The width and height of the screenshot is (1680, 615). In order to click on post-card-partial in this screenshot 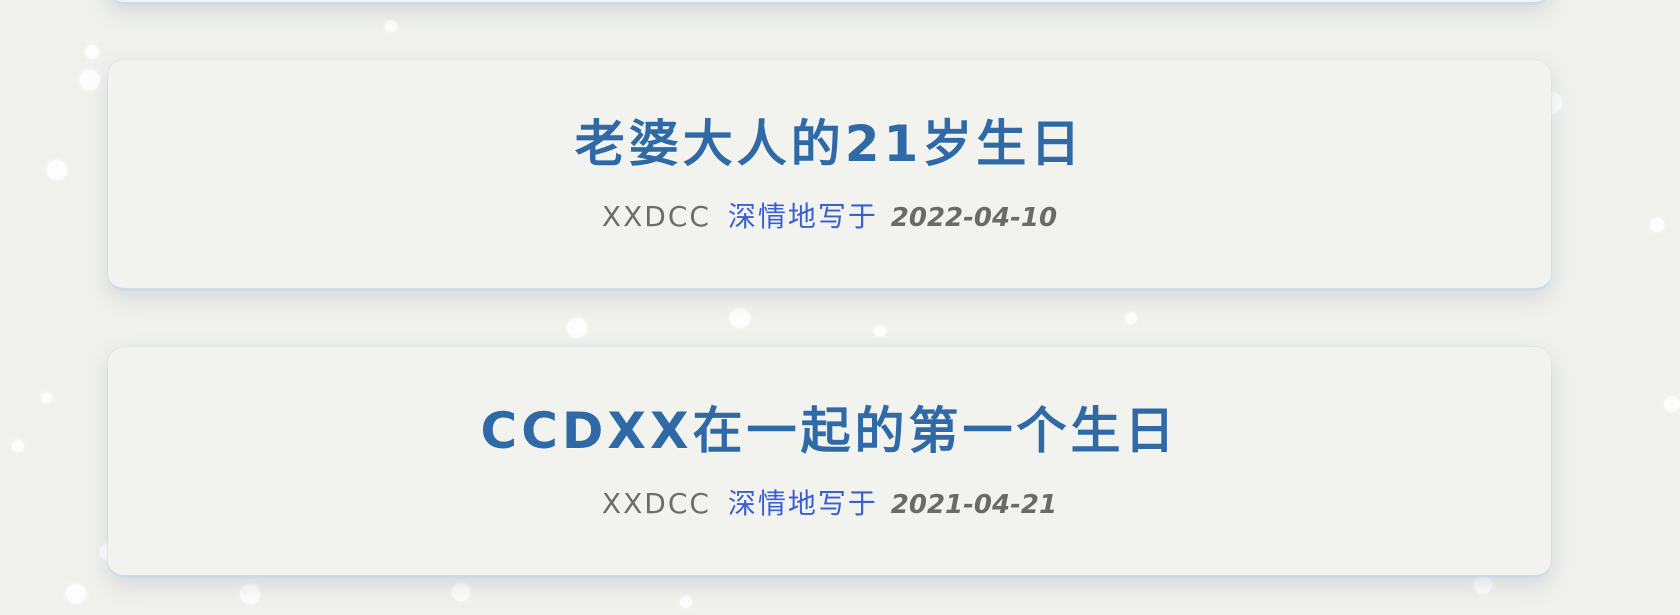, I will do `click(829, 2)`.